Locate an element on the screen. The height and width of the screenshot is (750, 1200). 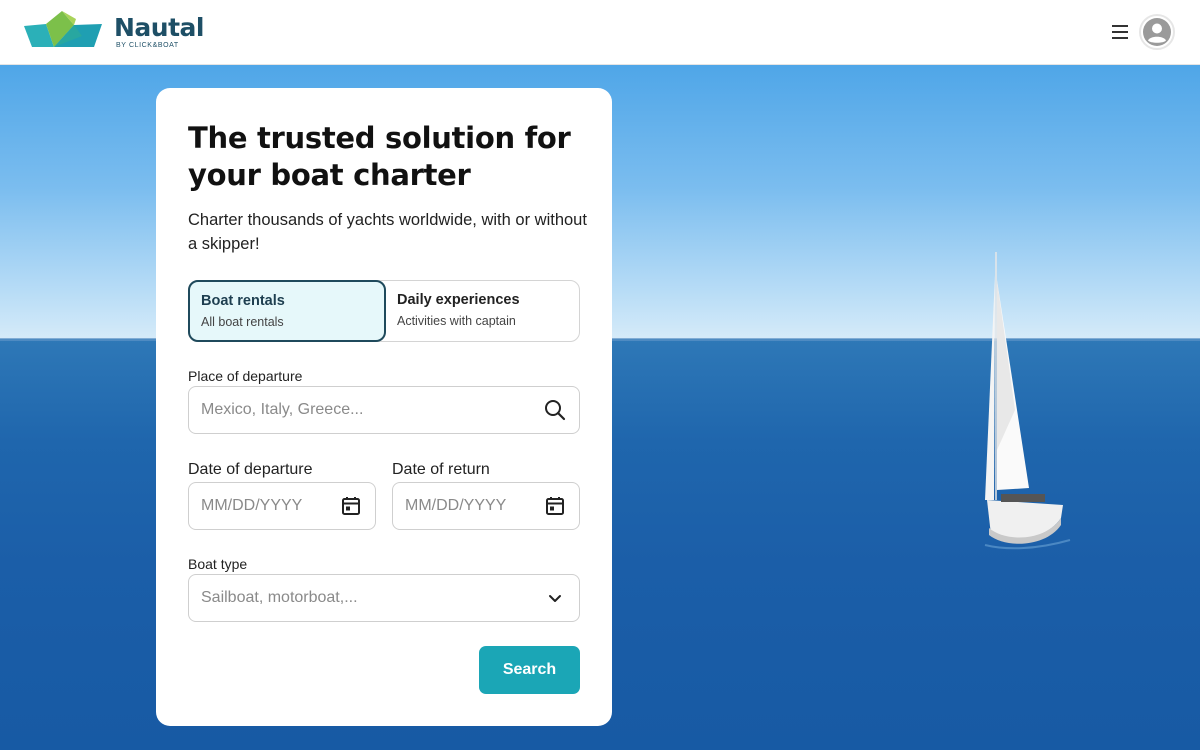
top-header: Nautal BY CLICK&BOAT is located at coordinates (600, 32).